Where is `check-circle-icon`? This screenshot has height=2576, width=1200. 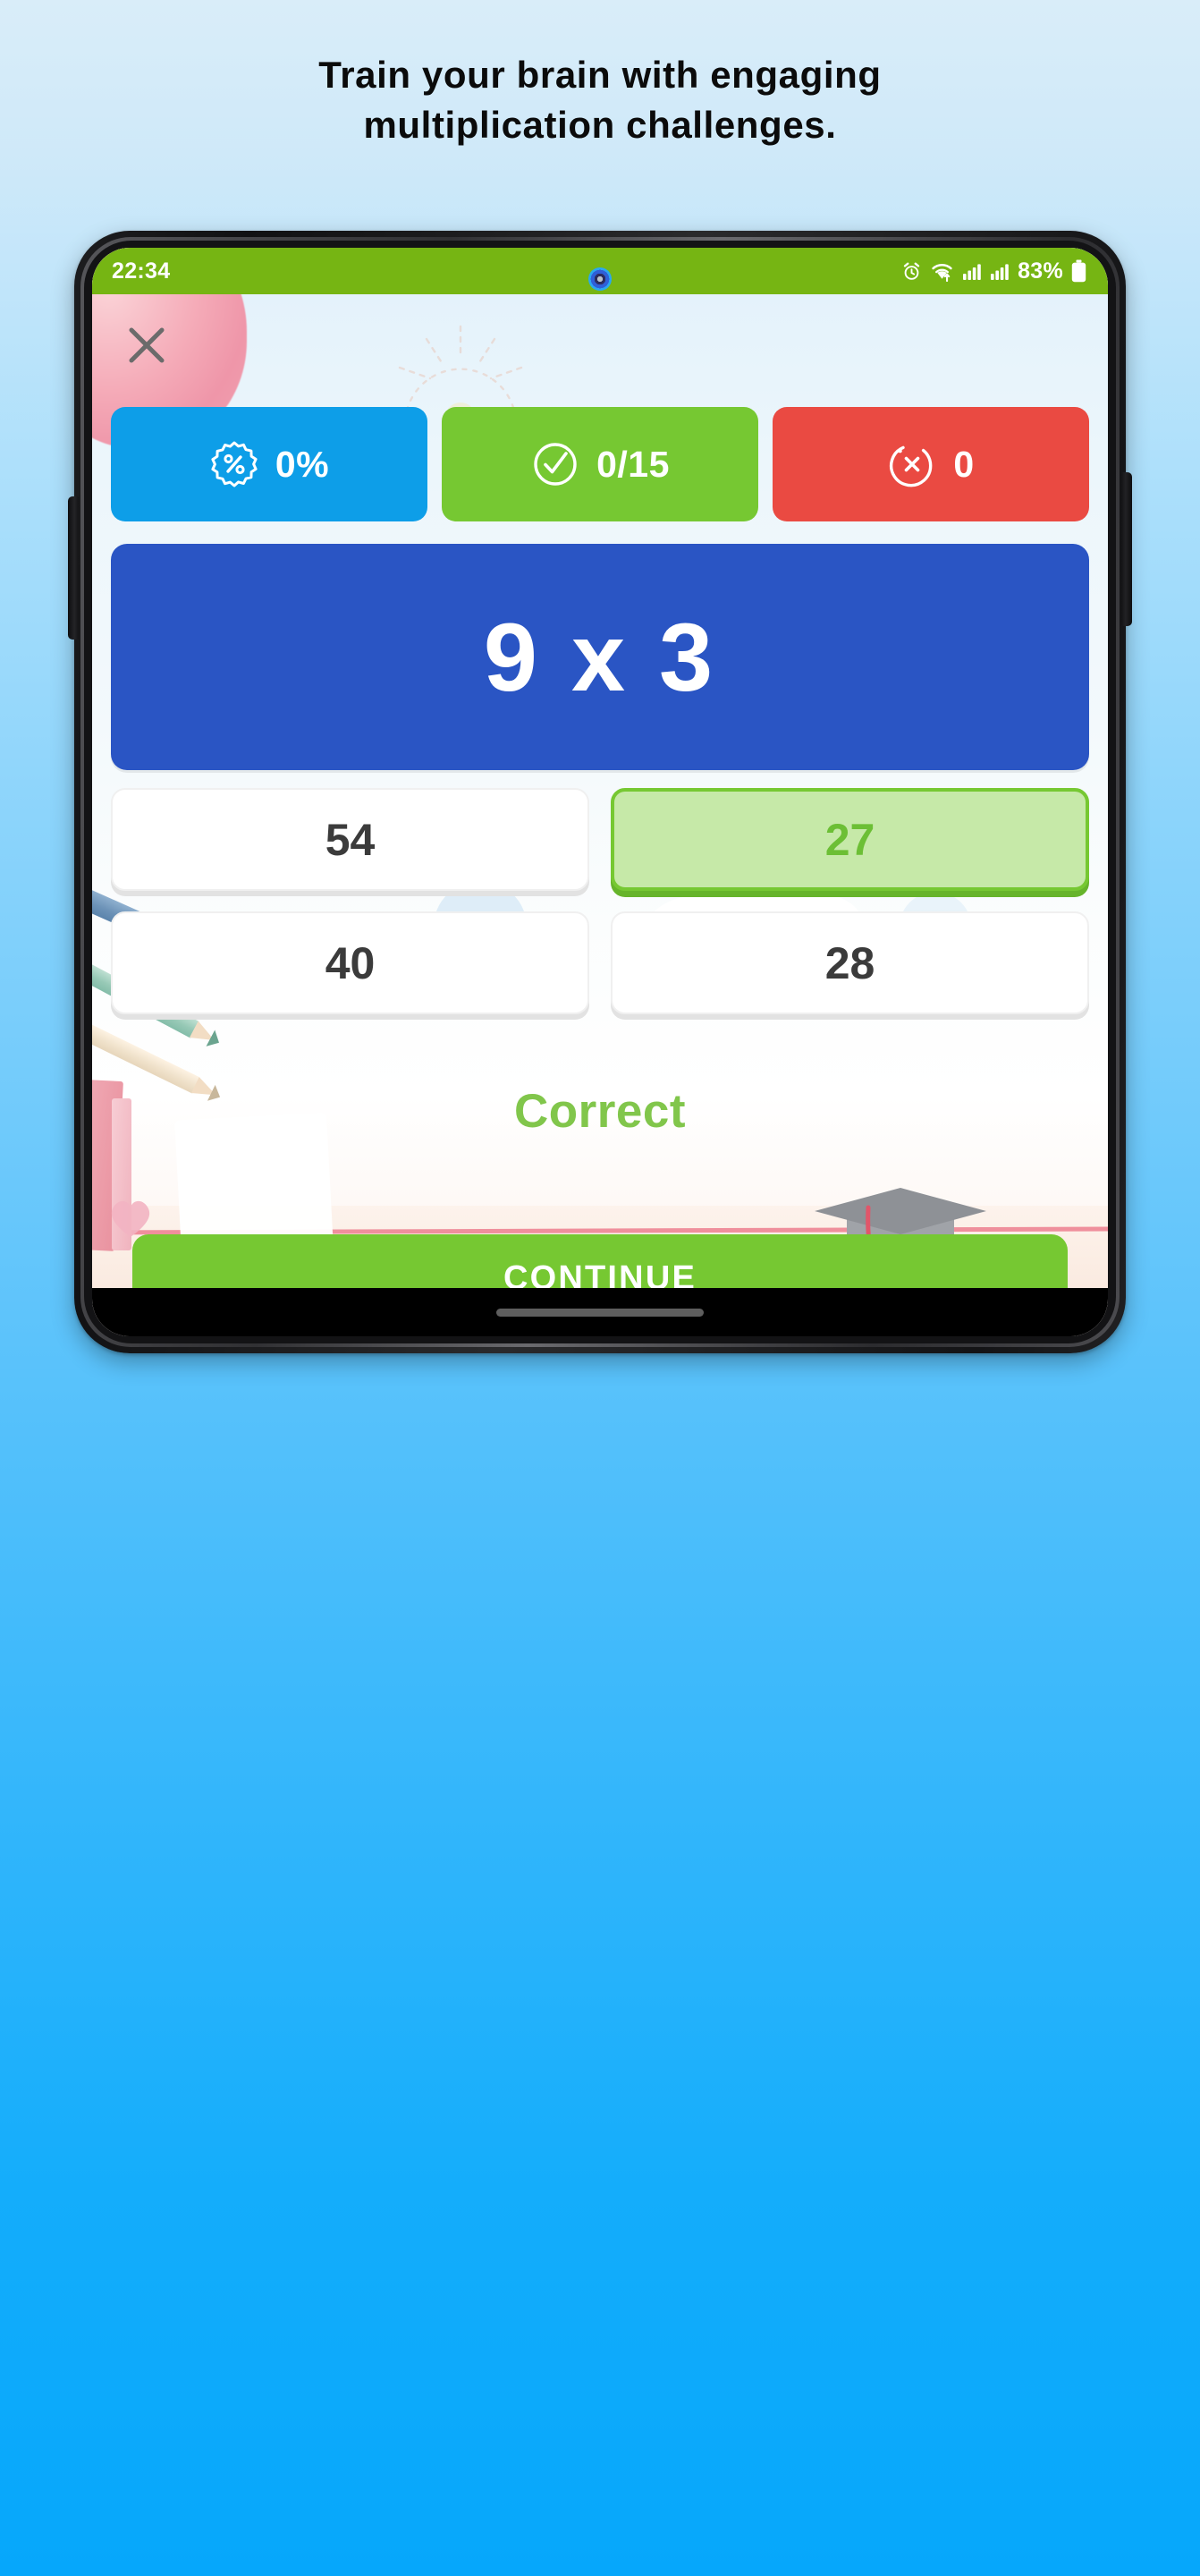 check-circle-icon is located at coordinates (556, 464).